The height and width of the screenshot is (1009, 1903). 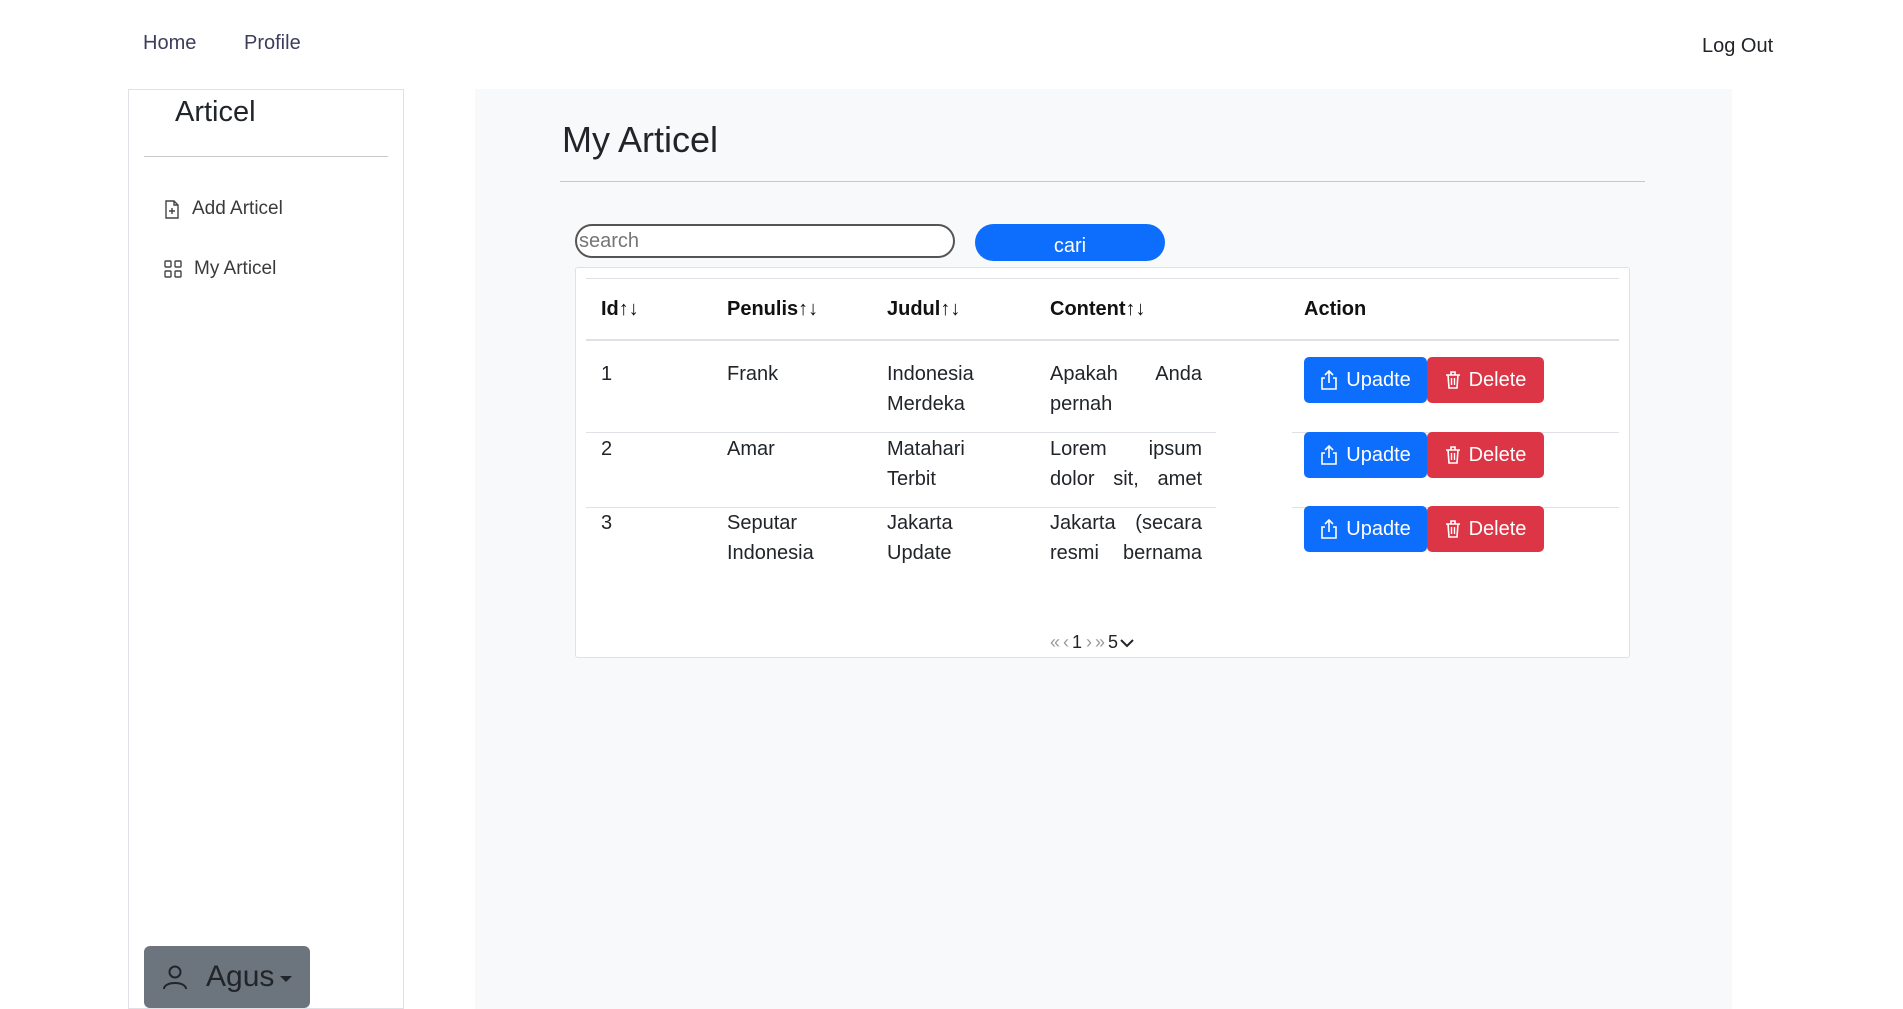 What do you see at coordinates (215, 112) in the screenshot?
I see `sidebar-brand: Articel` at bounding box center [215, 112].